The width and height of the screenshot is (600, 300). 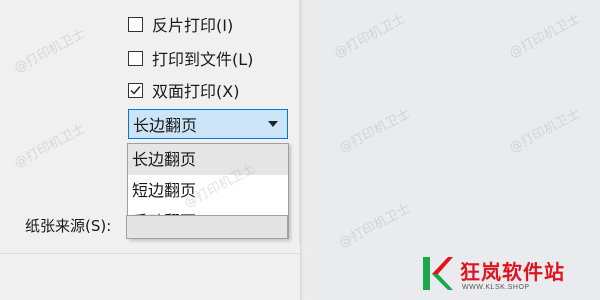 What do you see at coordinates (68, 226) in the screenshot?
I see `paper-source-label: 纸张来源(S):` at bounding box center [68, 226].